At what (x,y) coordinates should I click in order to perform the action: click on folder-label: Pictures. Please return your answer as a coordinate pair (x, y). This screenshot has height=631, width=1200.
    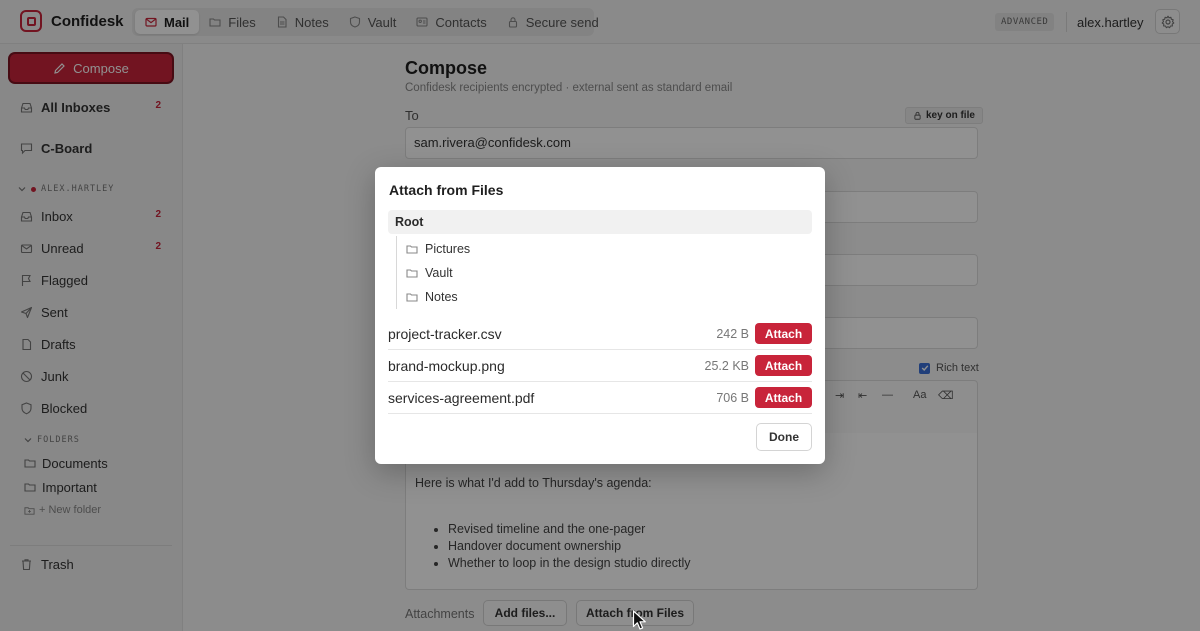
    Looking at the image, I should click on (448, 249).